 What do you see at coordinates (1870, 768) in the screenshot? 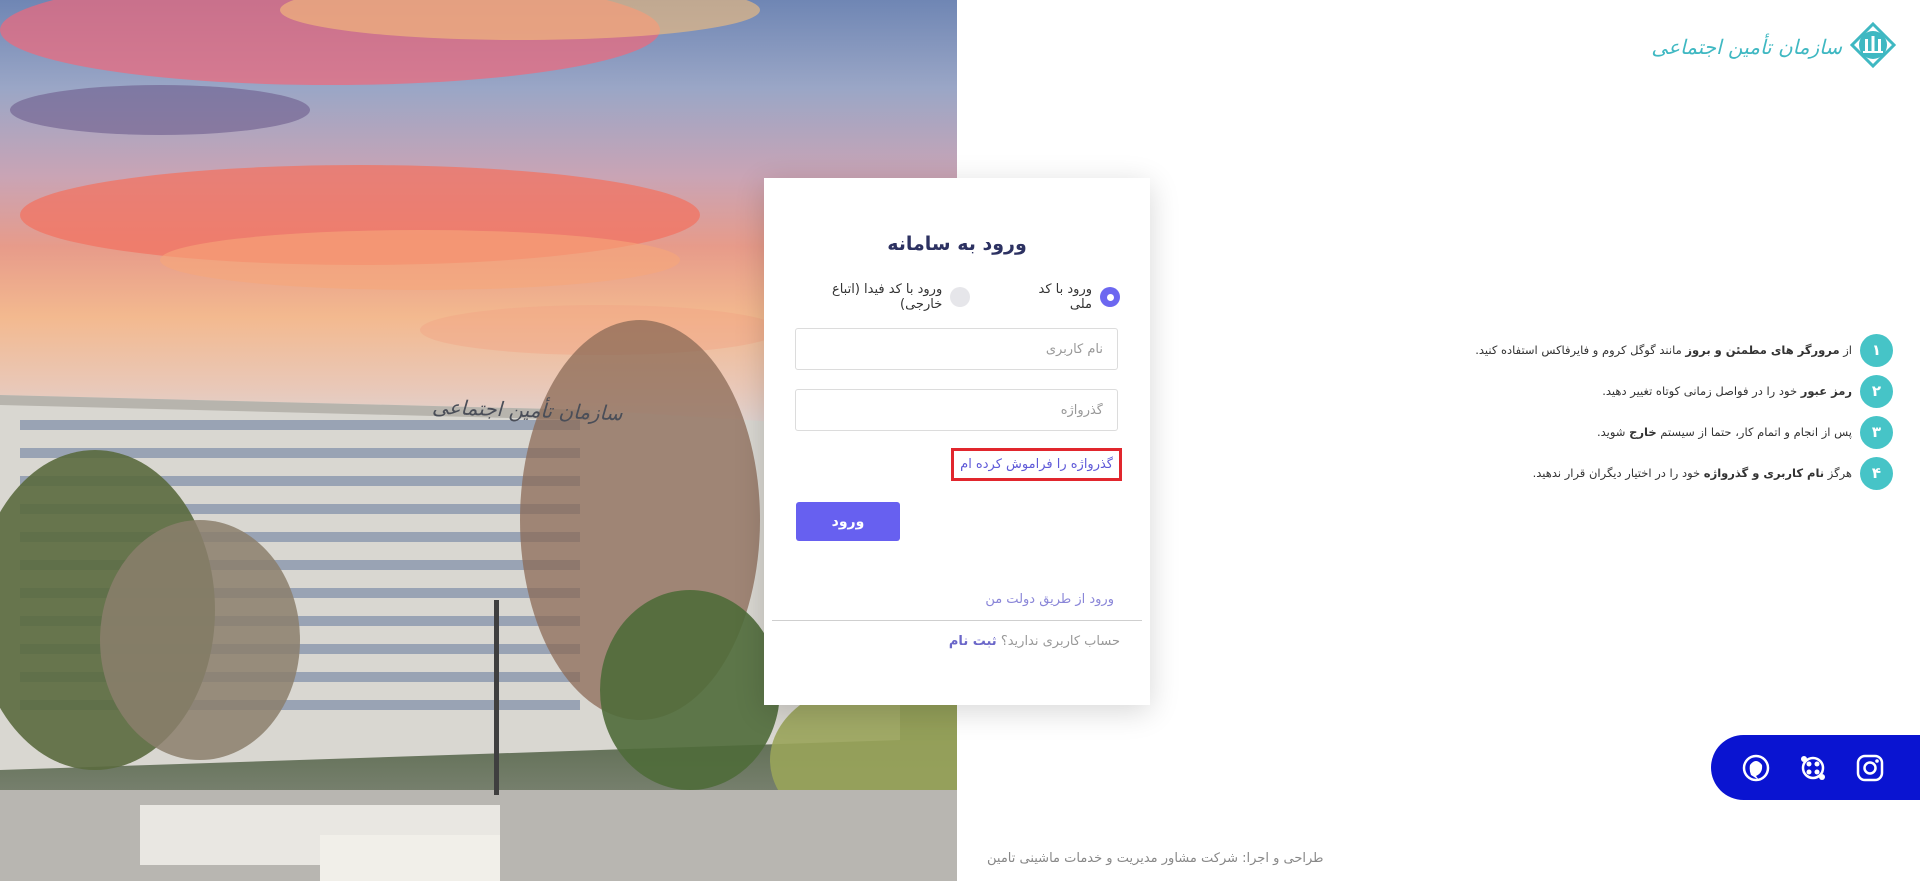
I see `instagram-icon` at bounding box center [1870, 768].